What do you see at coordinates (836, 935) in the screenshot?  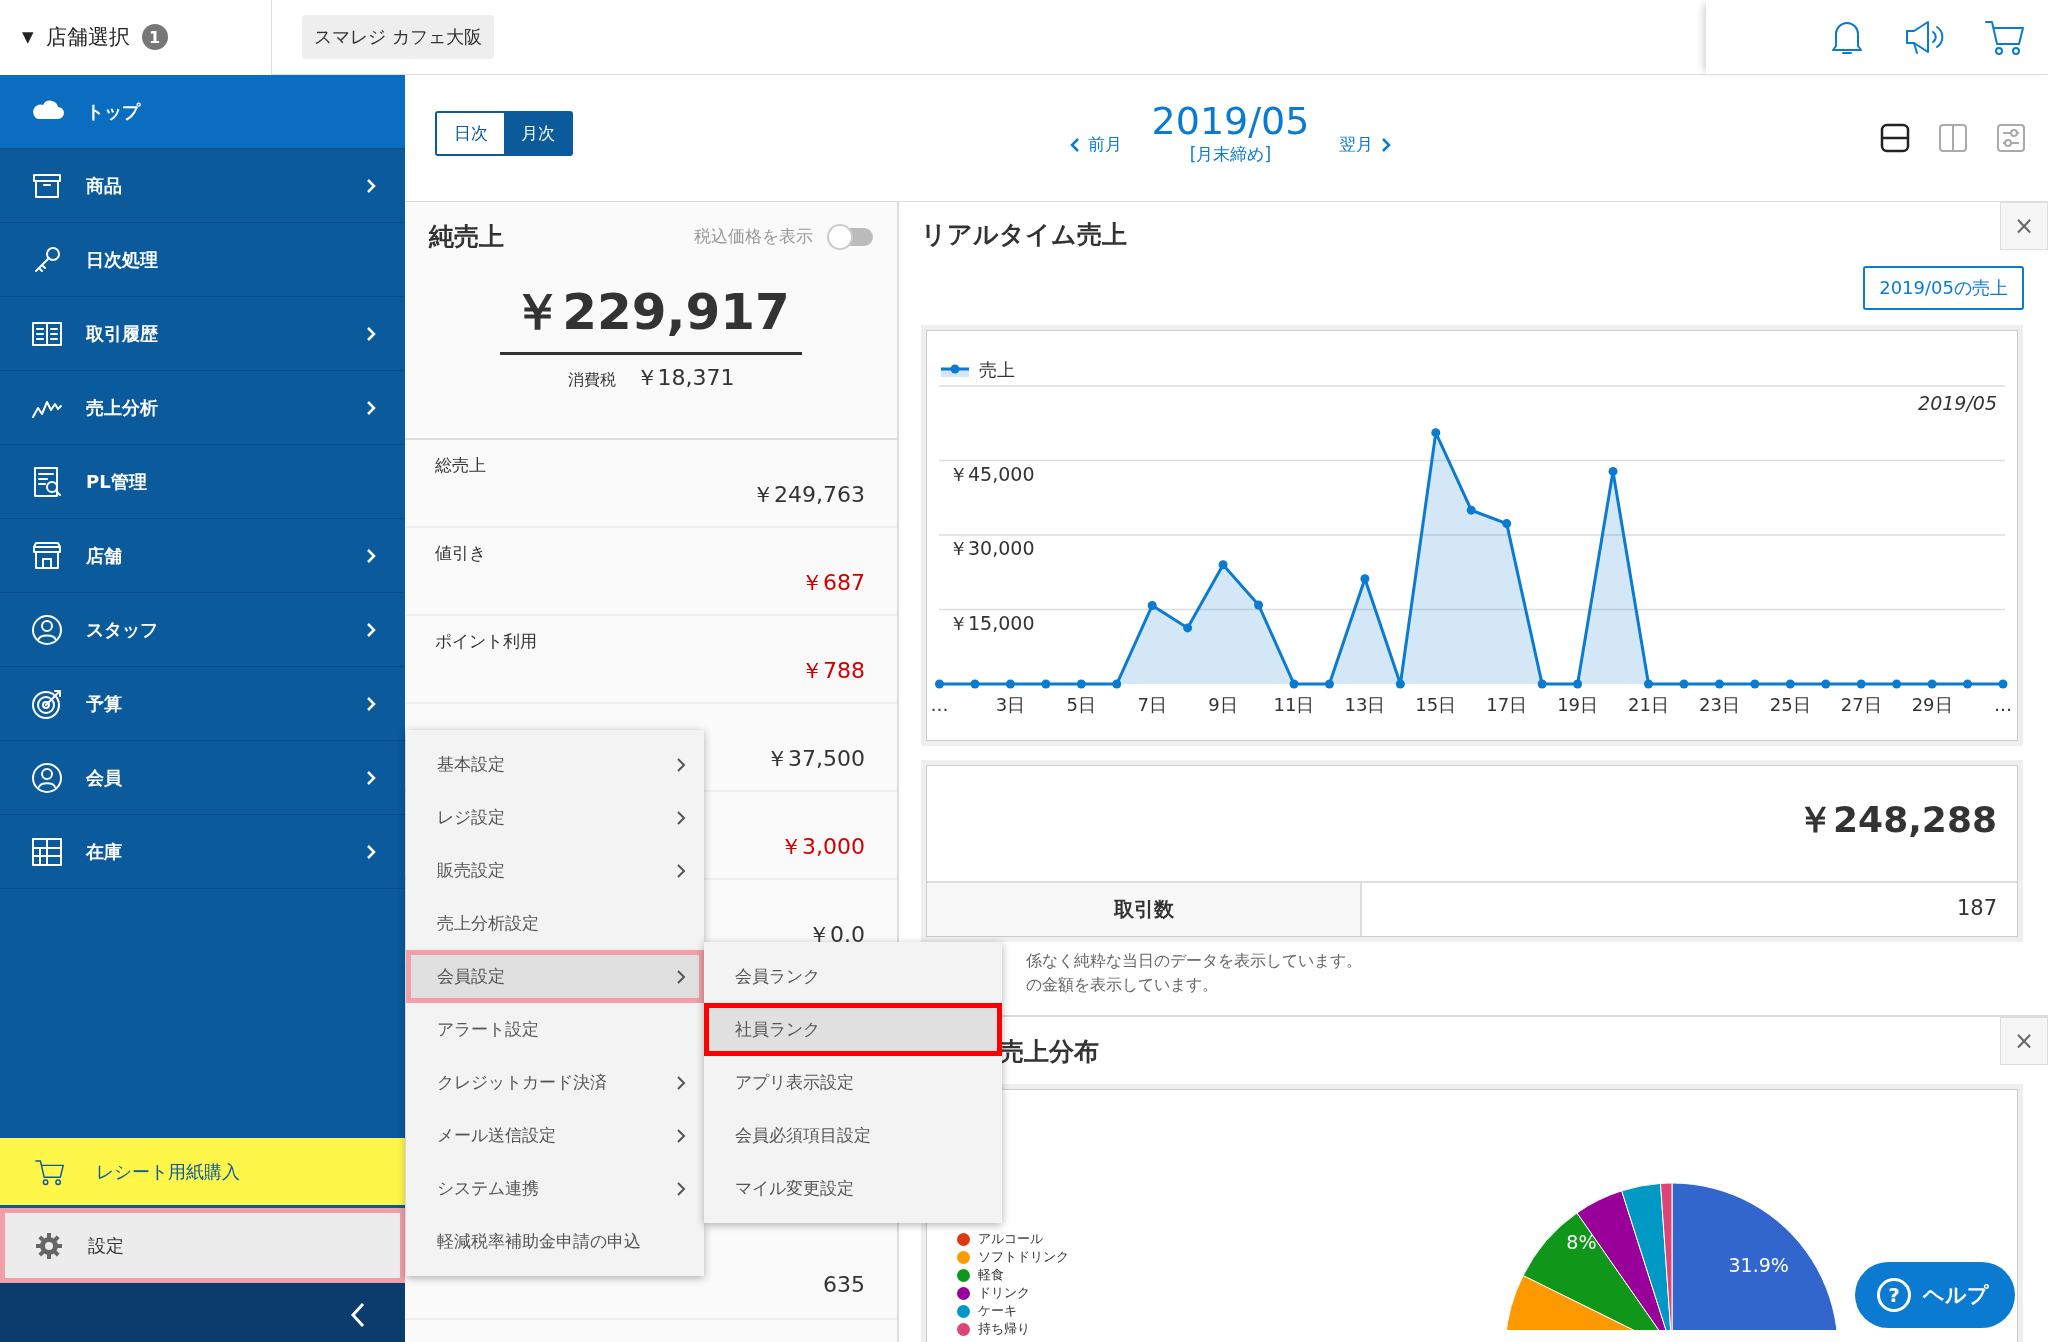 I see `amount-value: ￥0.0` at bounding box center [836, 935].